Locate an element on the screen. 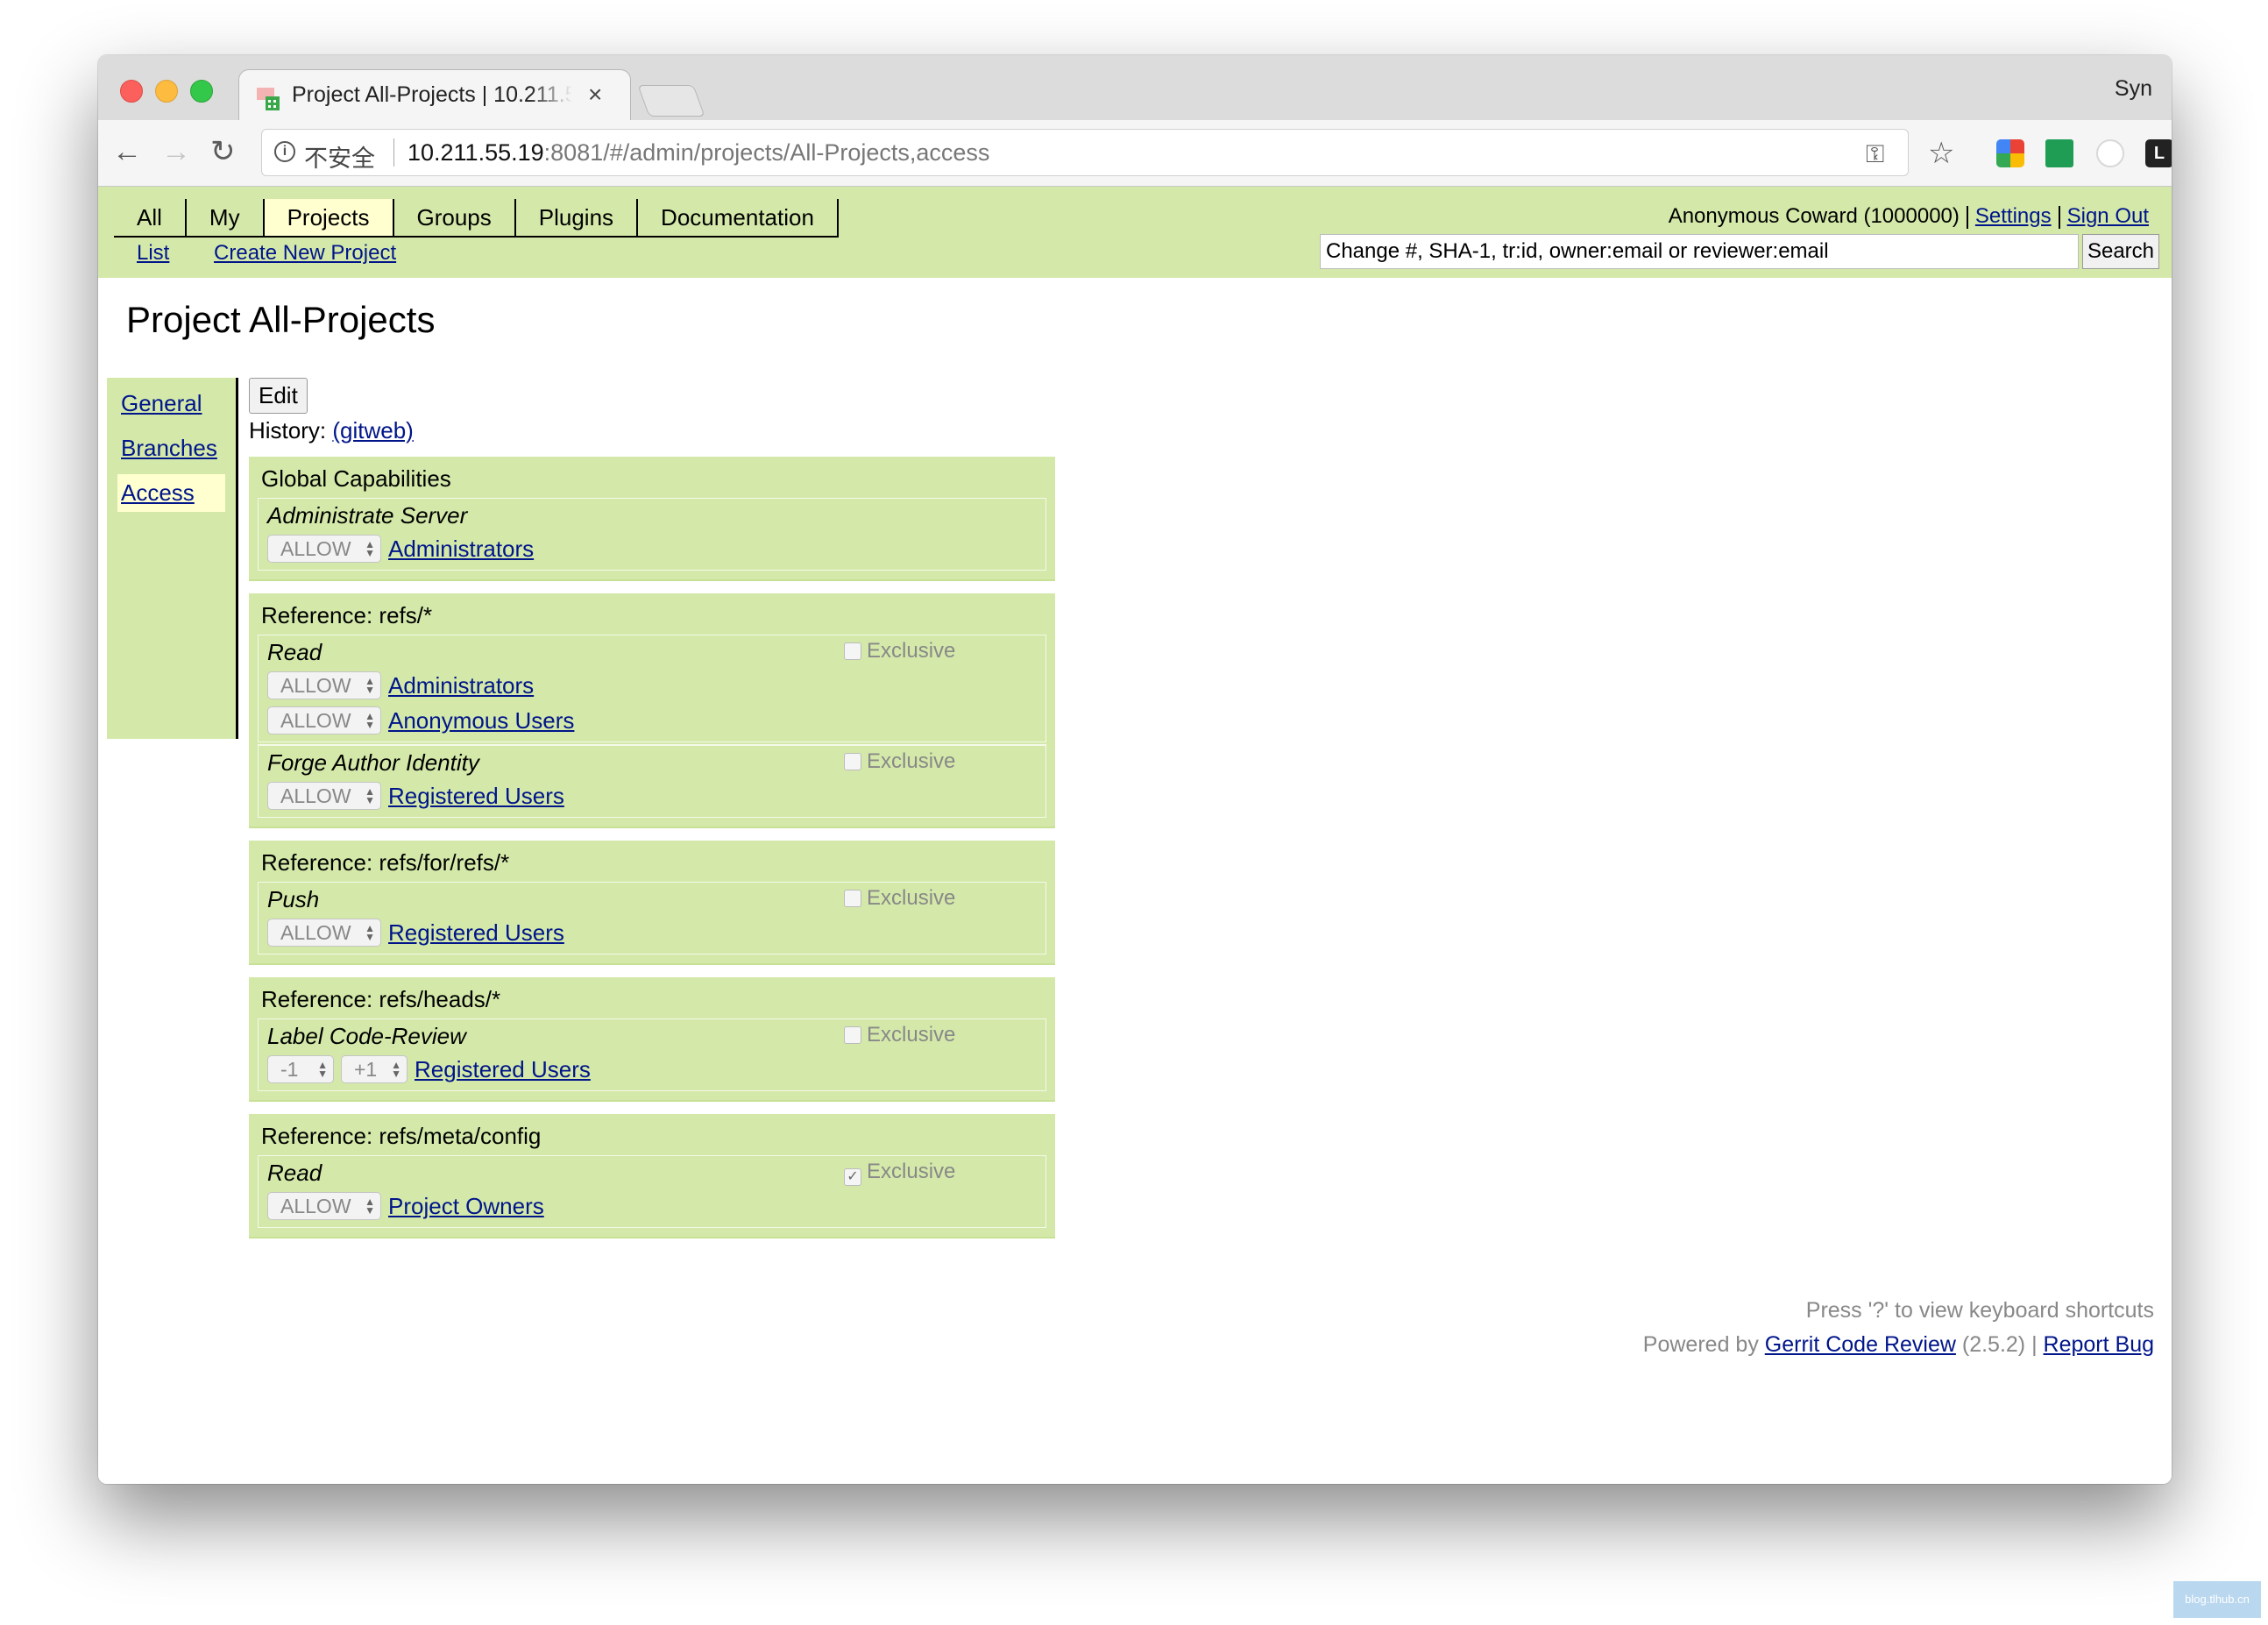 Image resolution: width=2268 pixels, height=1625 pixels. exclusive-toggle: ✓ Exclusive is located at coordinates (899, 1173).